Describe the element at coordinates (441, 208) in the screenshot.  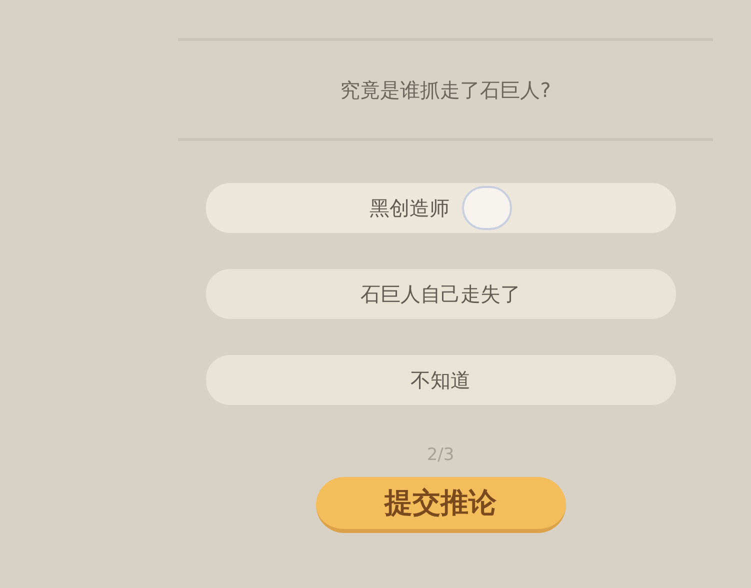
I see `answer-option: 黑创造师` at that location.